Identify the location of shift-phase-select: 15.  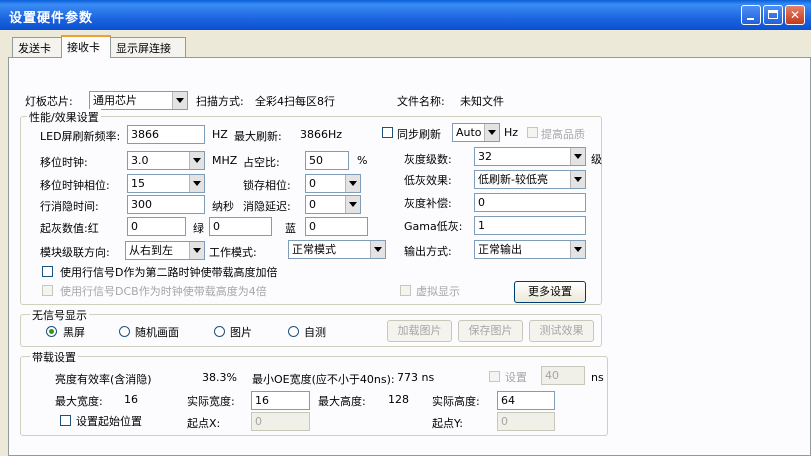
(166, 183).